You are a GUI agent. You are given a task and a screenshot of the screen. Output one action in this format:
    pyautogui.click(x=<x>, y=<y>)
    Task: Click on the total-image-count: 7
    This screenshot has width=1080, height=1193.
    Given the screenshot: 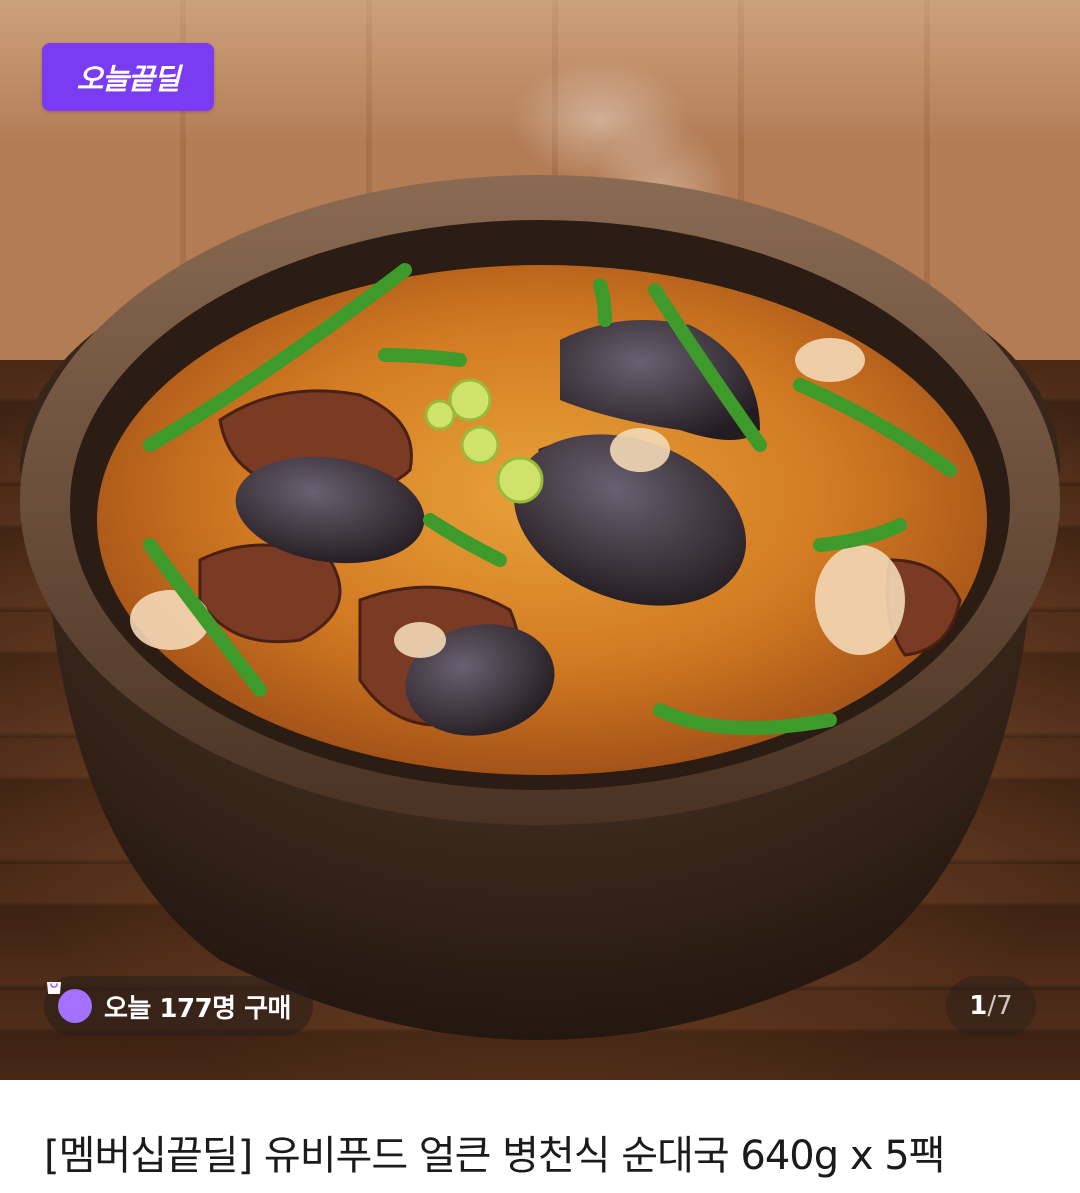 What is the action you would take?
    pyautogui.click(x=1004, y=1006)
    